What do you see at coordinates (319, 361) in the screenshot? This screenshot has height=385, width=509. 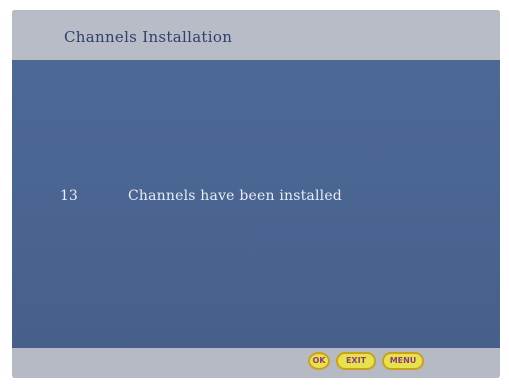 I see `ok-button: OK` at bounding box center [319, 361].